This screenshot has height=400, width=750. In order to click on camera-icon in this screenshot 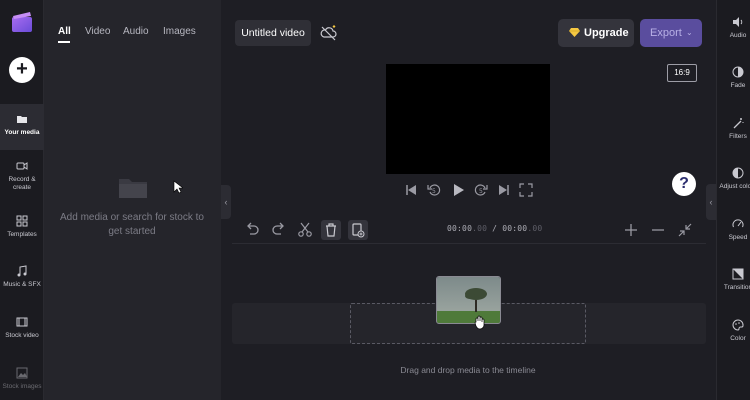, I will do `click(22, 166)`.